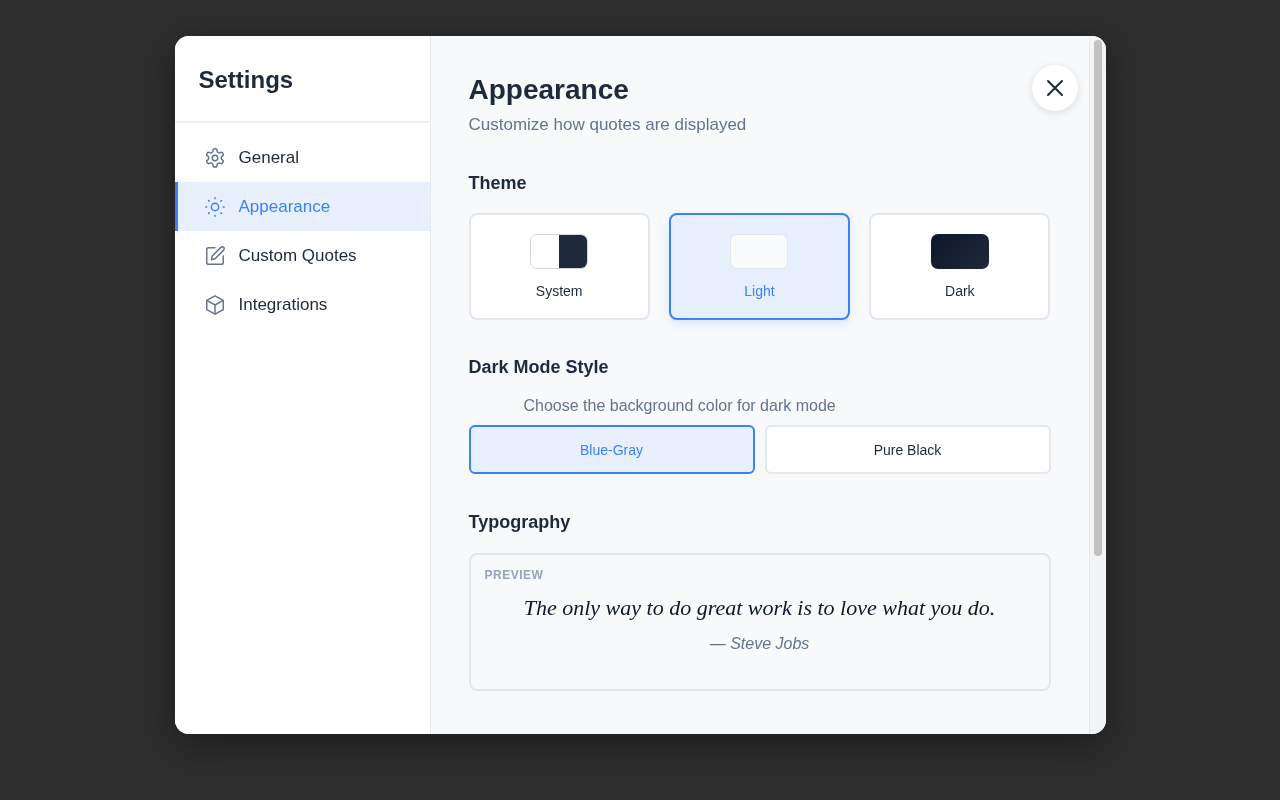 The height and width of the screenshot is (800, 1280). I want to click on section-description: Choose the background color for dark mode, so click(679, 406).